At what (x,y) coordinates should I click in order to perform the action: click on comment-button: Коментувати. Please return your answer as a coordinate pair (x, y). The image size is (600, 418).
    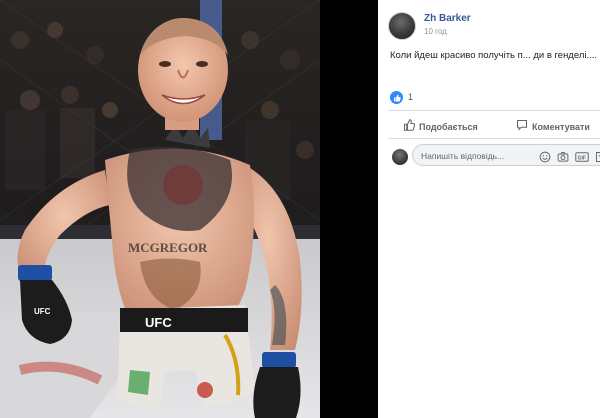
    Looking at the image, I should click on (553, 127).